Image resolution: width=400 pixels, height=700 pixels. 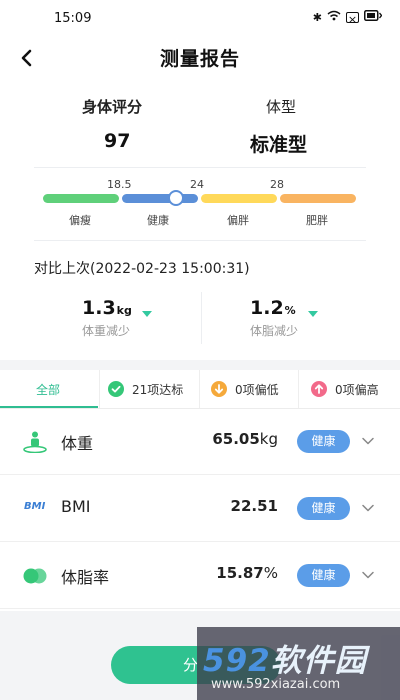 What do you see at coordinates (274, 331) in the screenshot?
I see `fat-change-label: 体脂减少` at bounding box center [274, 331].